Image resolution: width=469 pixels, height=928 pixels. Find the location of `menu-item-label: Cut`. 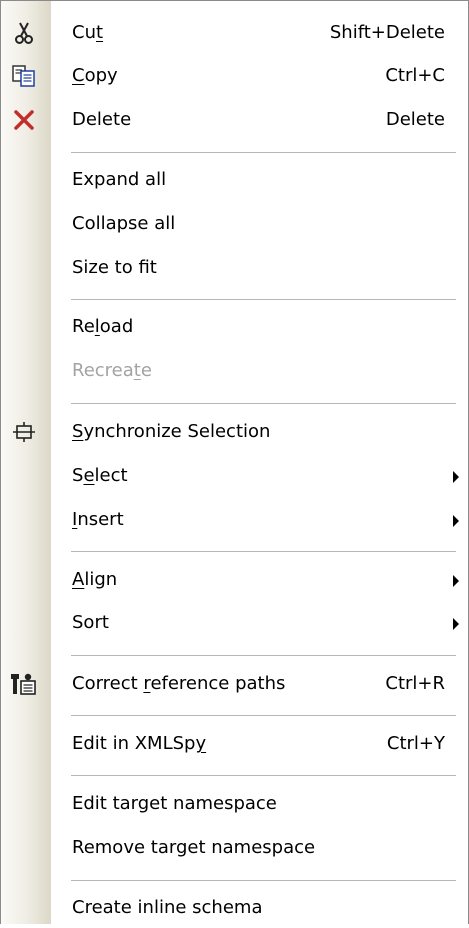

menu-item-label: Cut is located at coordinates (88, 32).